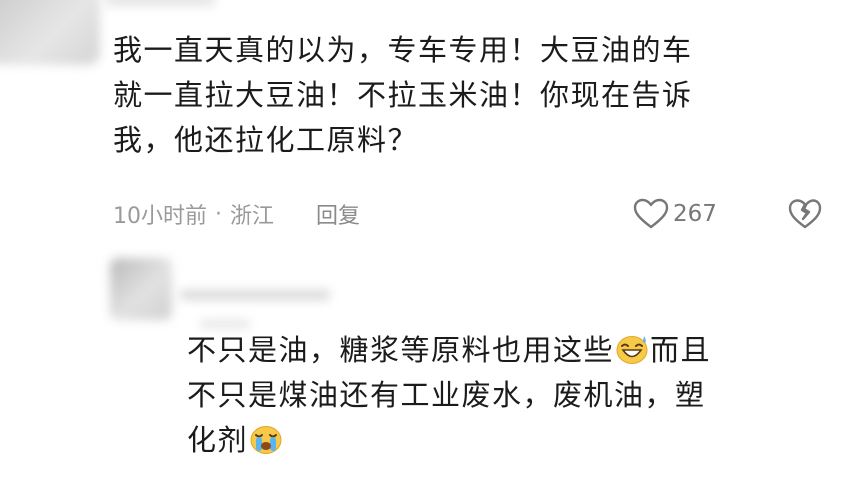 This screenshot has width=854, height=481. I want to click on reply-author-tag-blurred, so click(225, 324).